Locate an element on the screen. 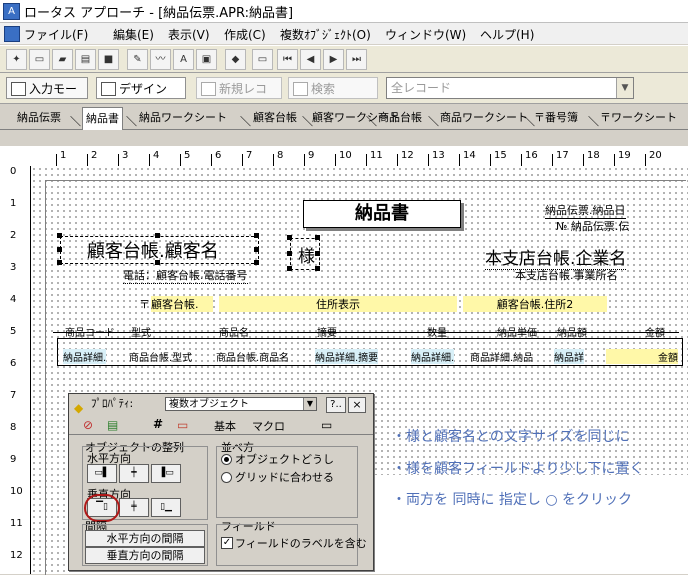 This screenshot has width=688, height=575. address2-field: 顧客台帳.住所2 is located at coordinates (535, 304).